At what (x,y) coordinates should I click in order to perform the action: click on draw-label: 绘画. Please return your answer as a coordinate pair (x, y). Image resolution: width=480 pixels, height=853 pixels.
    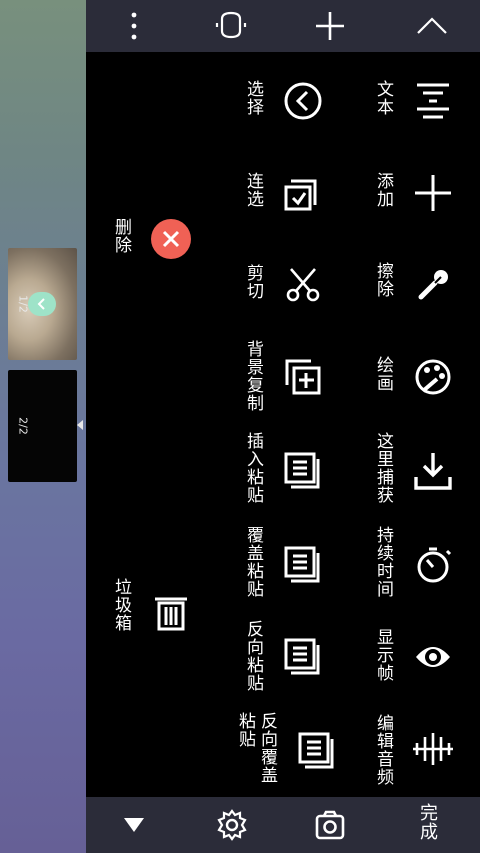
    Looking at the image, I should click on (383, 374).